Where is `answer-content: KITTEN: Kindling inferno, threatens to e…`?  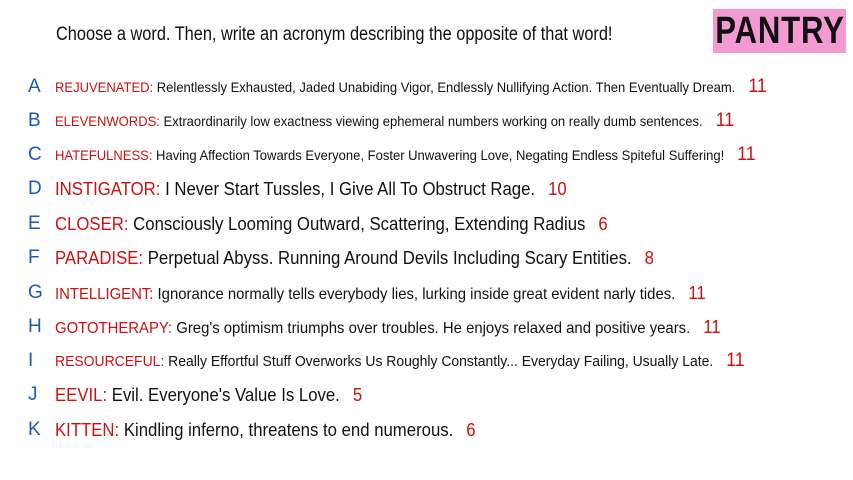 answer-content: KITTEN: Kindling inferno, threatens to e… is located at coordinates (265, 429).